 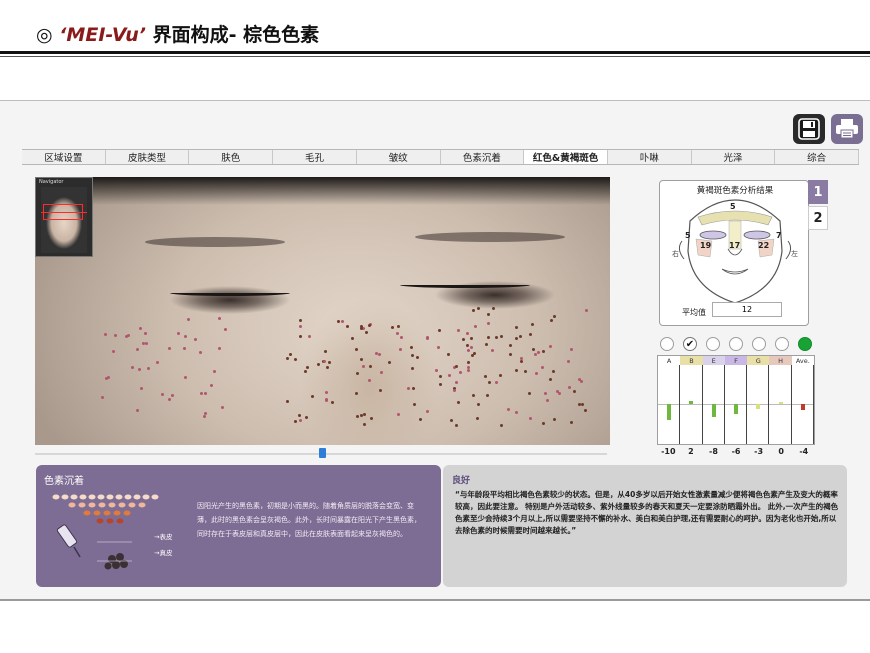 What do you see at coordinates (690, 344) in the screenshot?
I see `region-radio-2: ✔` at bounding box center [690, 344].